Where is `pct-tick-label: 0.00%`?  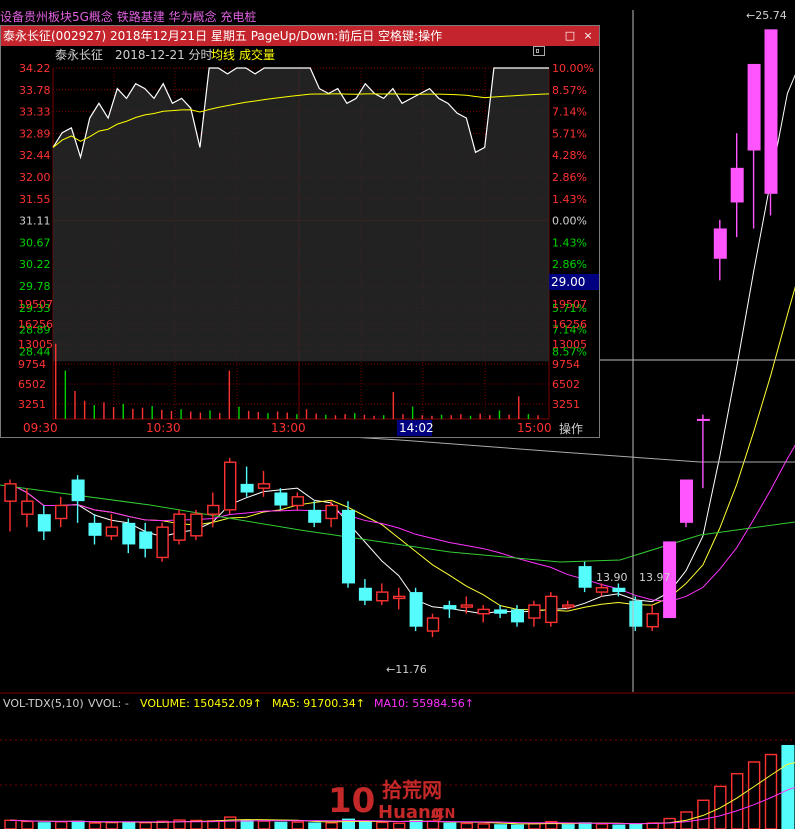 pct-tick-label: 0.00% is located at coordinates (569, 221).